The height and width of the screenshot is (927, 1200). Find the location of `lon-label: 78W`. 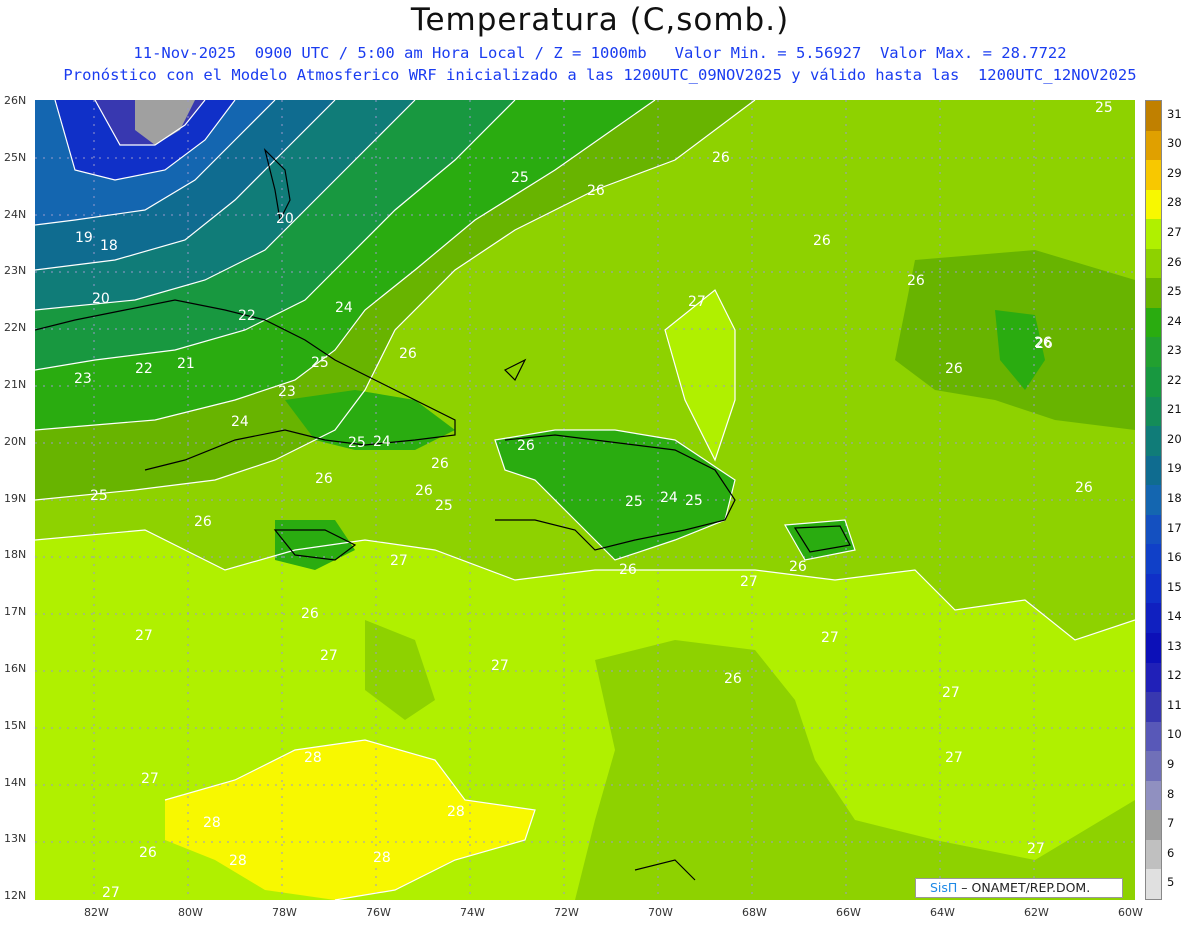

lon-label: 78W is located at coordinates (284, 912).